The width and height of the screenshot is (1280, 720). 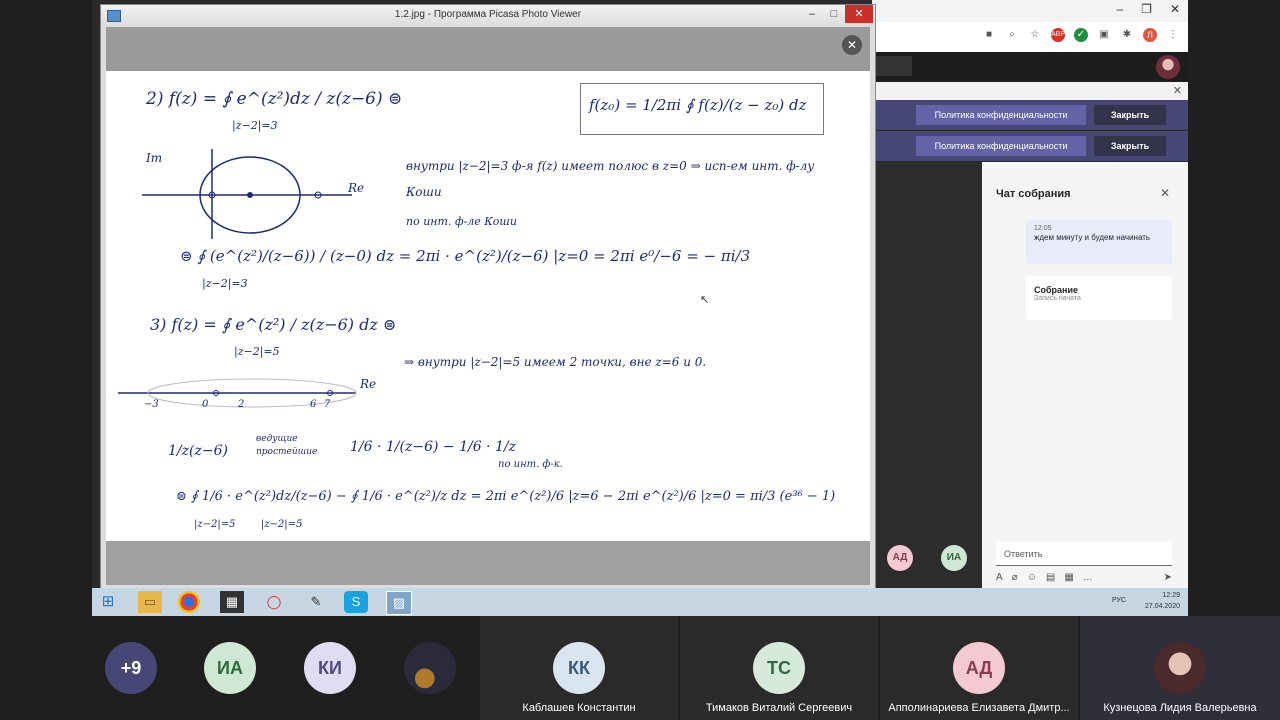 What do you see at coordinates (313, 404) in the screenshot?
I see `tick-label: 6` at bounding box center [313, 404].